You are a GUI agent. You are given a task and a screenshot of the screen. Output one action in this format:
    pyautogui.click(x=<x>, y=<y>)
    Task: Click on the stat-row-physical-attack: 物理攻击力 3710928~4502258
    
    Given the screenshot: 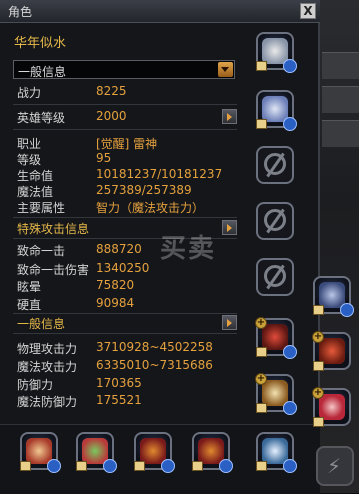 What is the action you would take?
    pyautogui.click(x=125, y=348)
    